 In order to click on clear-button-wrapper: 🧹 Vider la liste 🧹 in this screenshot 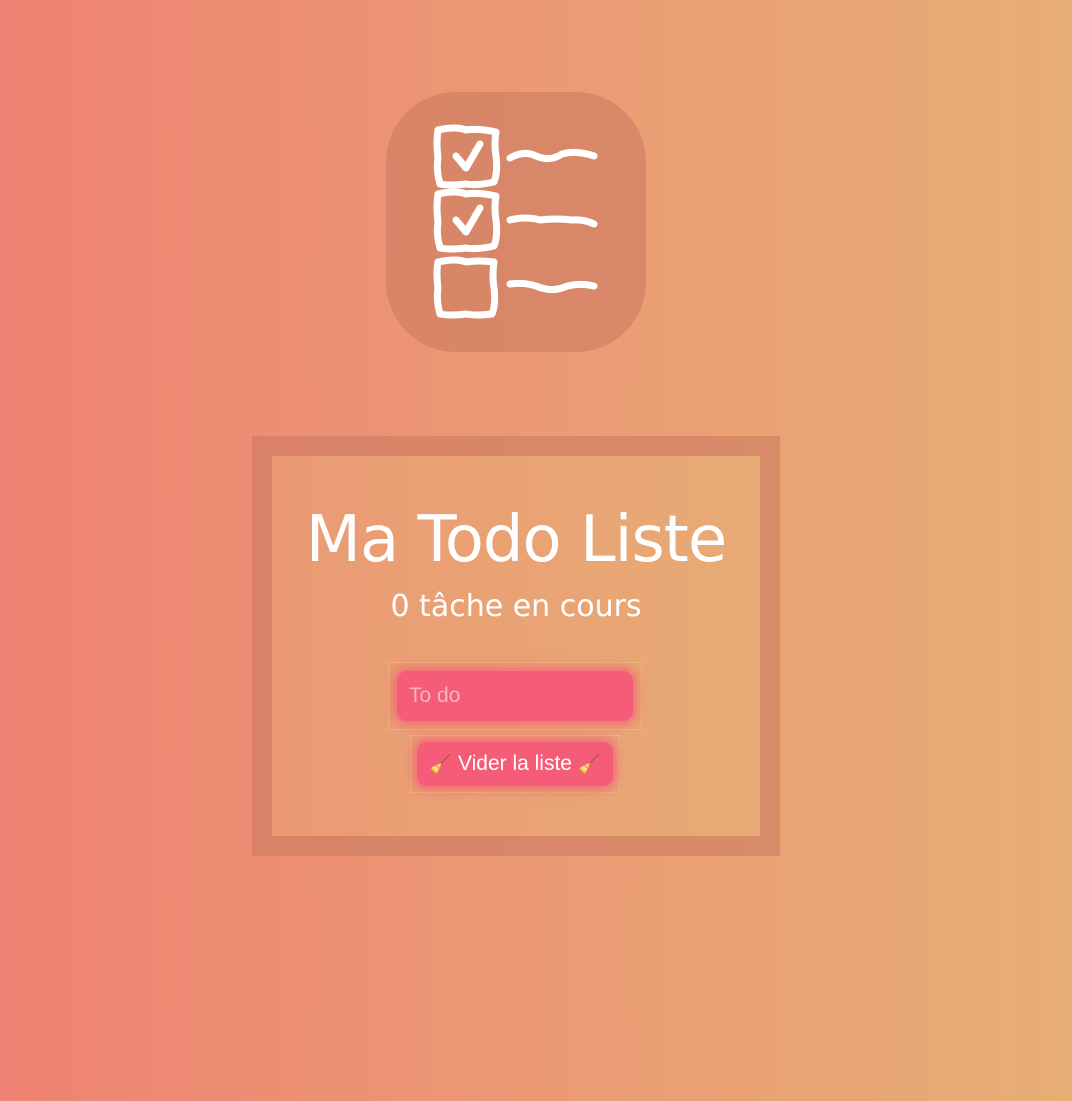, I will do `click(515, 764)`.